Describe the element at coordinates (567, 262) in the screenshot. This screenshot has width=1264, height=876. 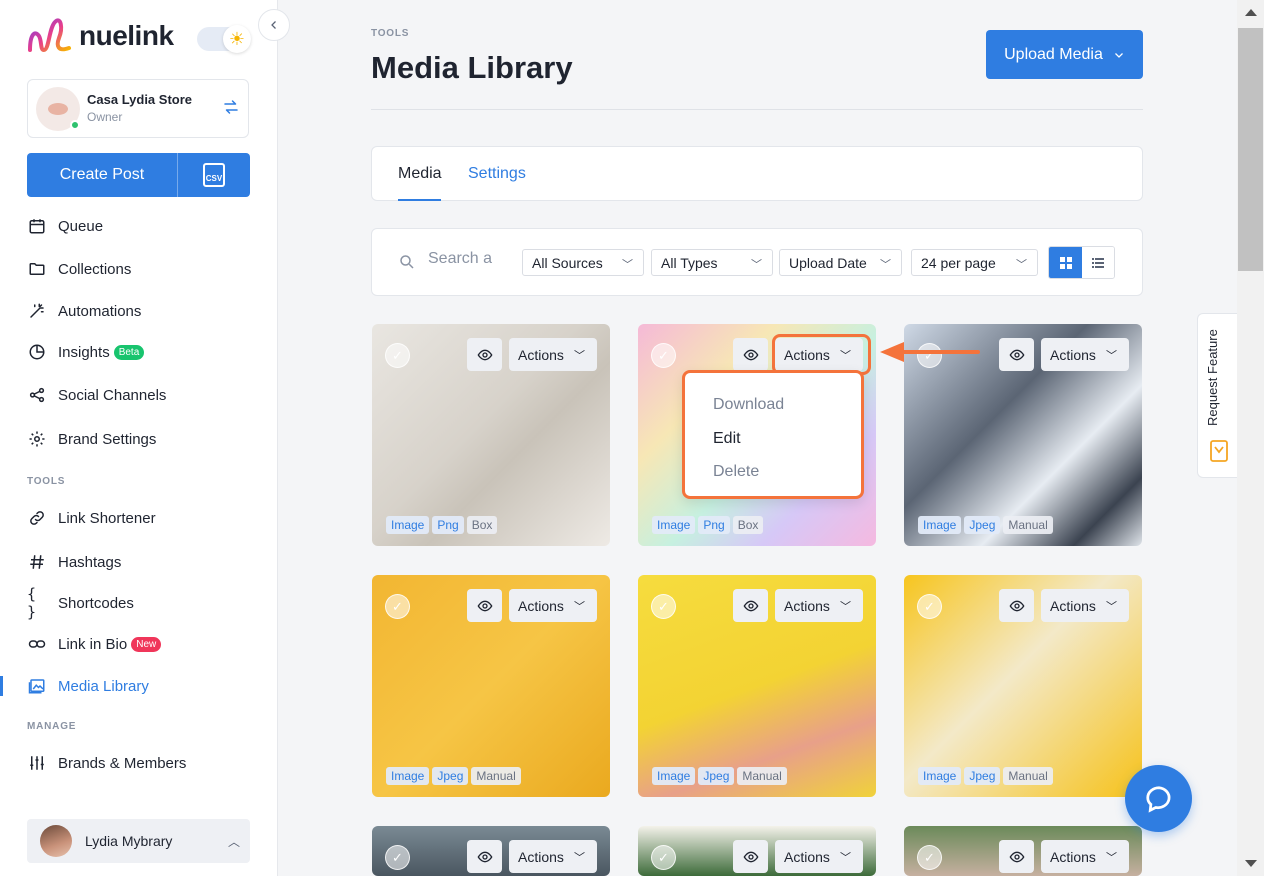
I see `sources-select-value: All Sources` at that location.